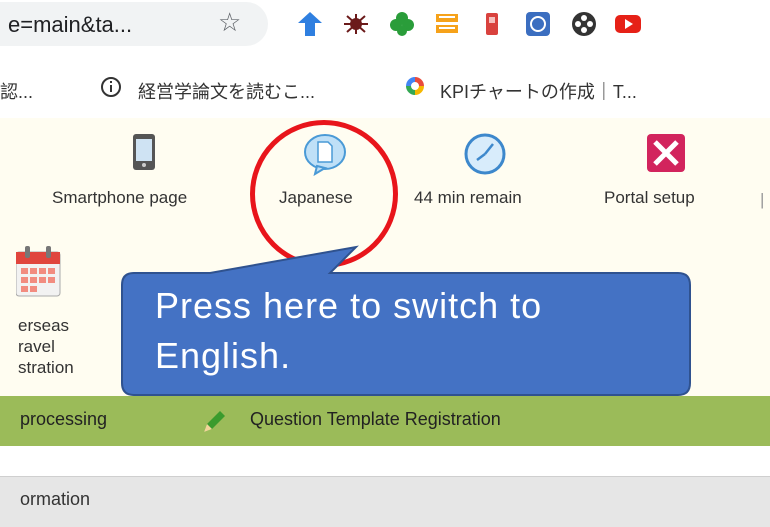 The height and width of the screenshot is (527, 770). I want to click on pencil-icon, so click(214, 421).